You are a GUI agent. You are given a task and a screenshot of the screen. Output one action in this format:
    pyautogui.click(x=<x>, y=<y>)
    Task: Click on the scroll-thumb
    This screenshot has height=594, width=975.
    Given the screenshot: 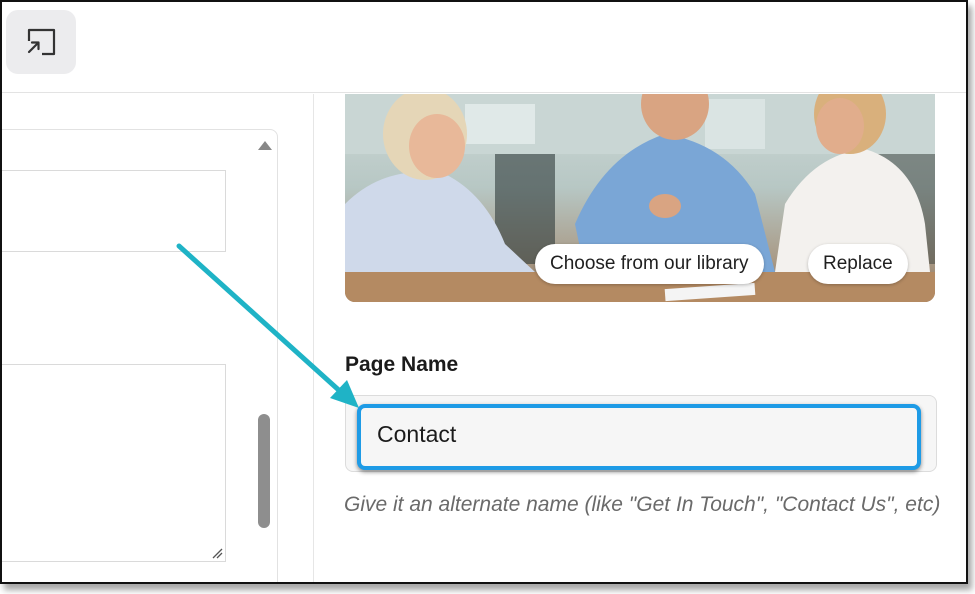 What is the action you would take?
    pyautogui.click(x=264, y=471)
    